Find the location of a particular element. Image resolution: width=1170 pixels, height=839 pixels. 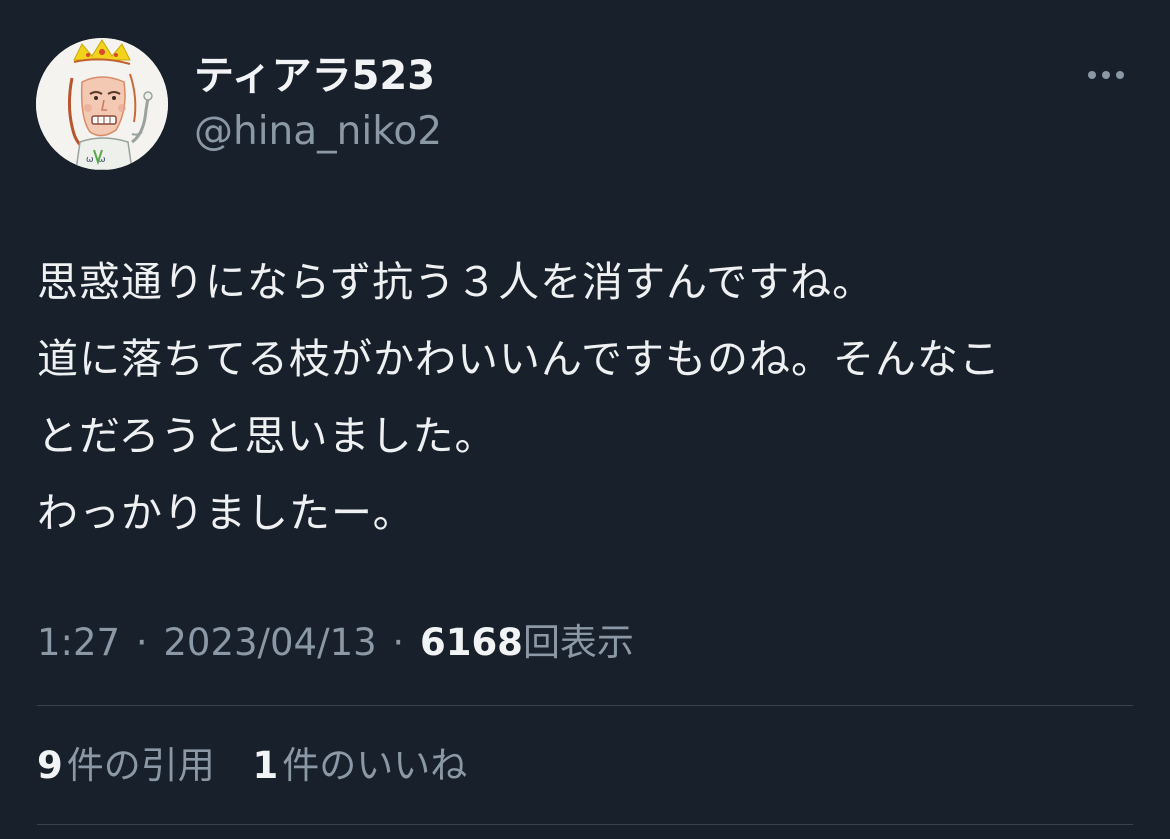

tweet-text-line: とだろうと思いました。 is located at coordinates (267, 436).